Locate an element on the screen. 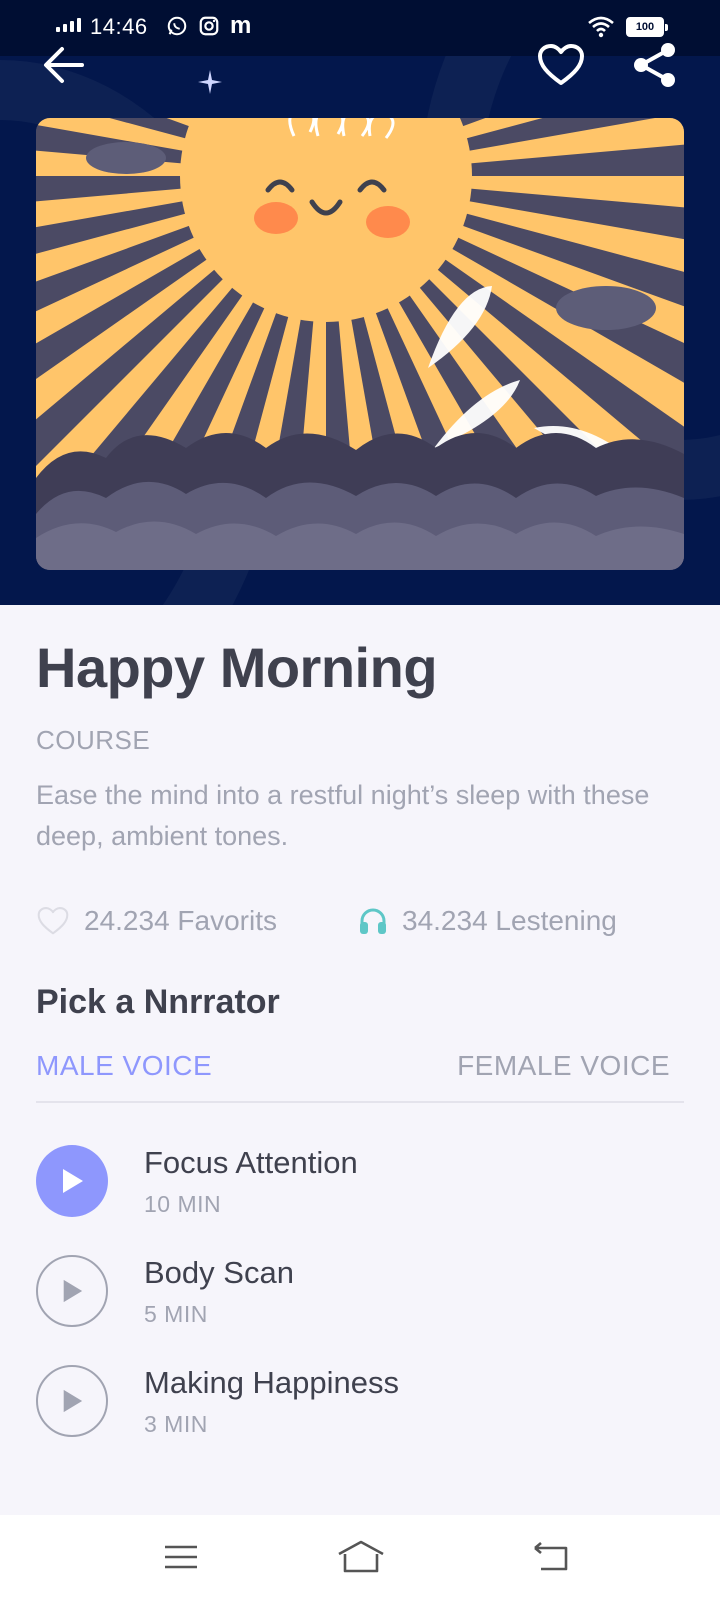  instagram-icon is located at coordinates (209, 26).